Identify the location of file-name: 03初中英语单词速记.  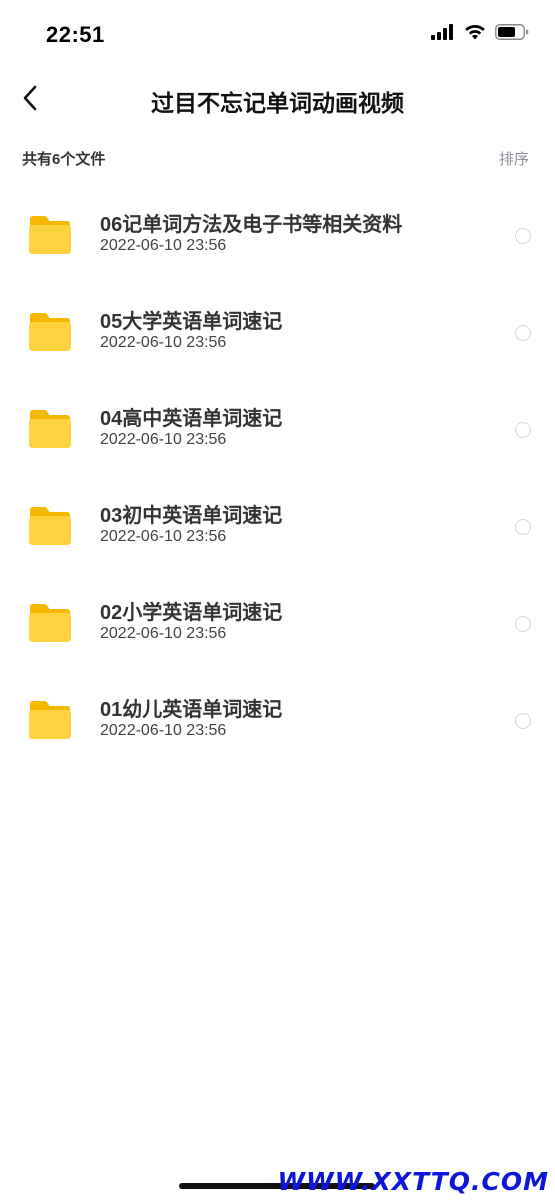
(191, 516).